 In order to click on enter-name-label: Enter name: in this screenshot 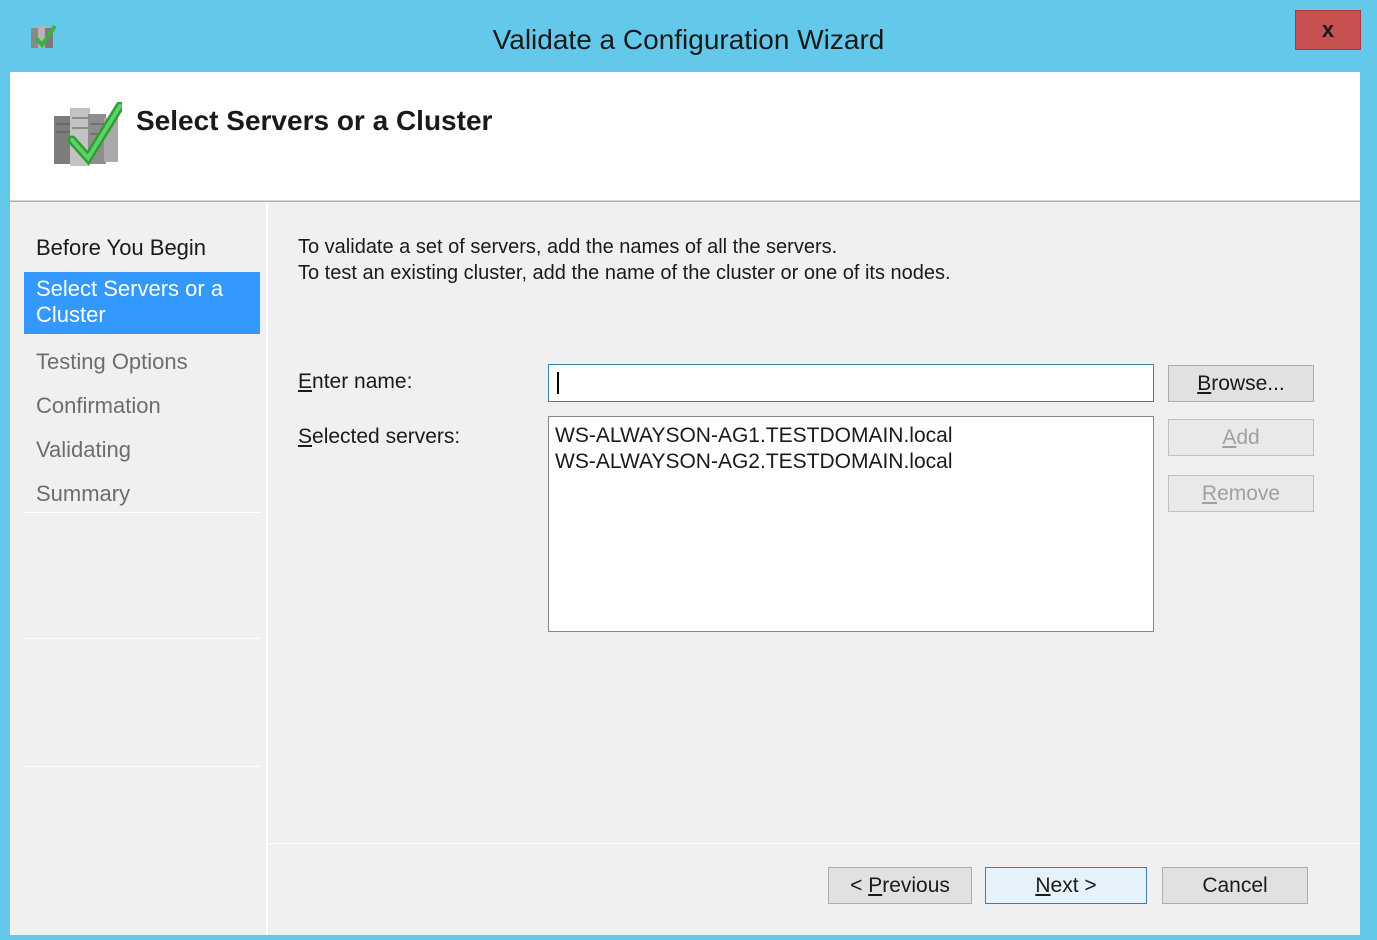, I will do `click(355, 382)`.